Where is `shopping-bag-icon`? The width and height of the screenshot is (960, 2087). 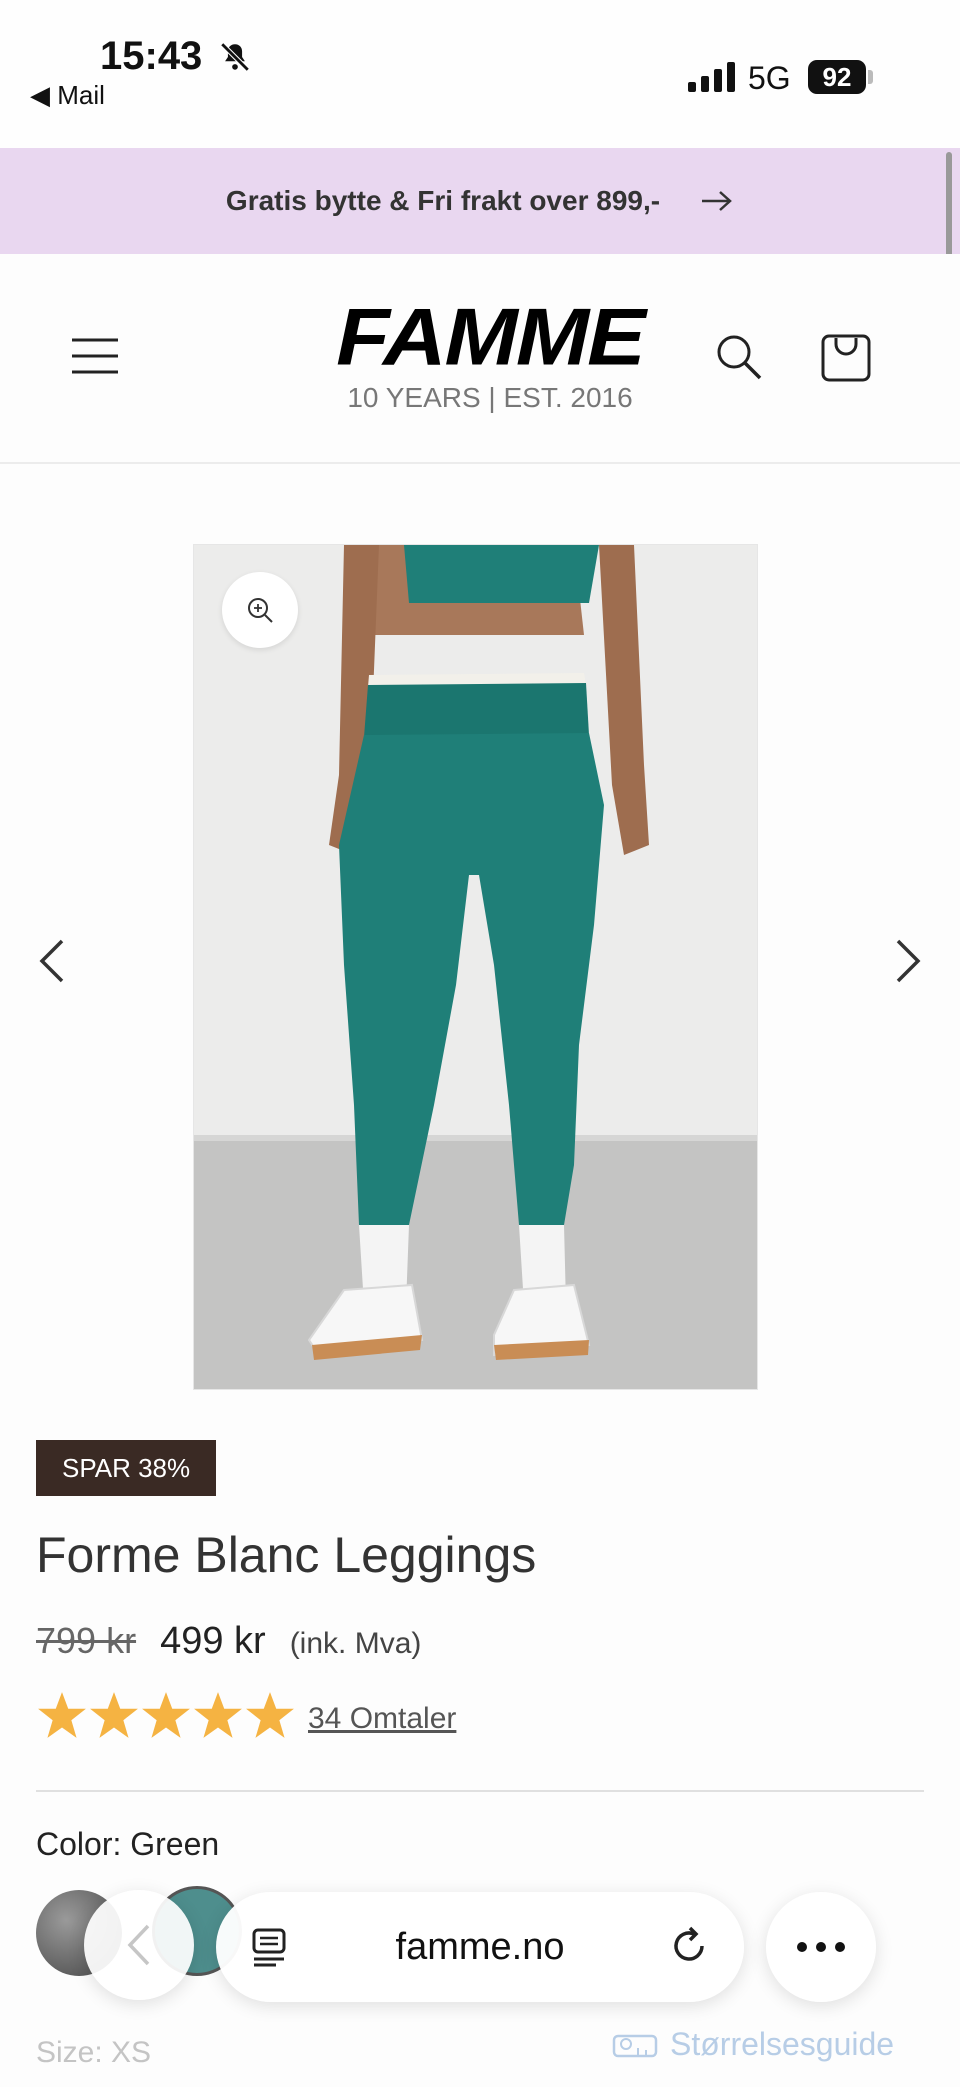 shopping-bag-icon is located at coordinates (846, 356).